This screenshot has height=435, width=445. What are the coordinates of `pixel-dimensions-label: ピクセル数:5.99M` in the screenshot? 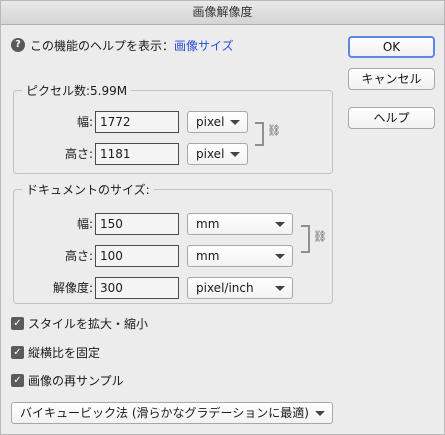 It's located at (77, 90).